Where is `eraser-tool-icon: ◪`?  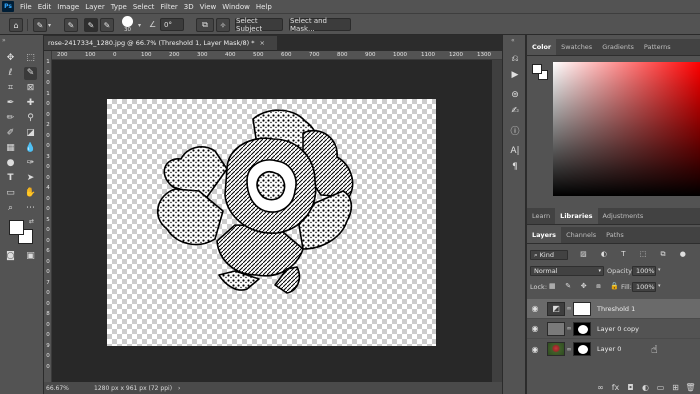 eraser-tool-icon: ◪ is located at coordinates (30, 133).